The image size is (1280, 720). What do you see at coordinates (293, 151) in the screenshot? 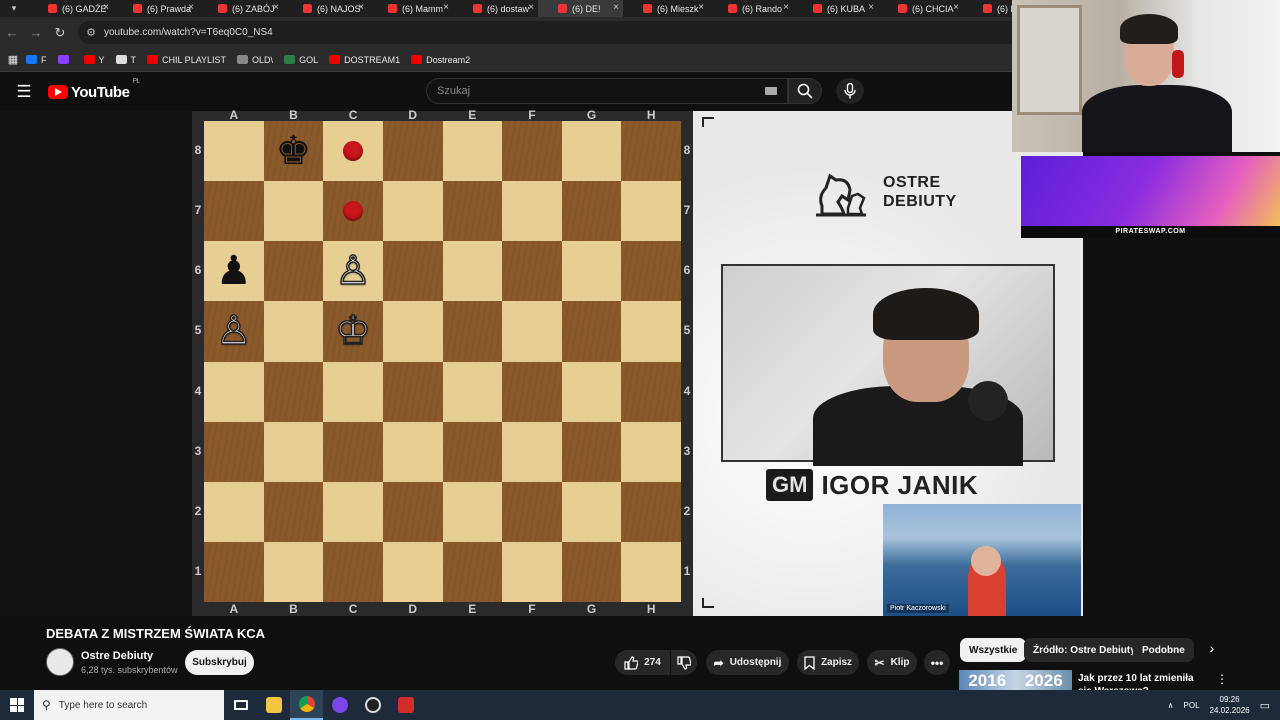
I see `black-king-icon: ♚` at bounding box center [293, 151].